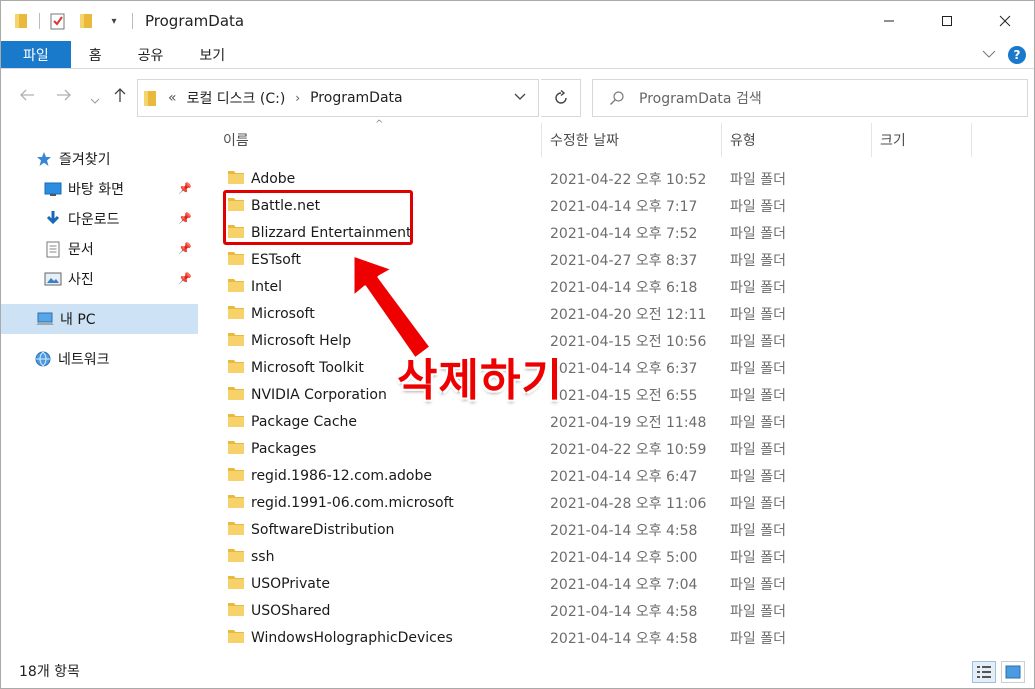 This screenshot has width=1035, height=689. I want to click on sidebar-item-this-pc: 내 PC, so click(99, 319).